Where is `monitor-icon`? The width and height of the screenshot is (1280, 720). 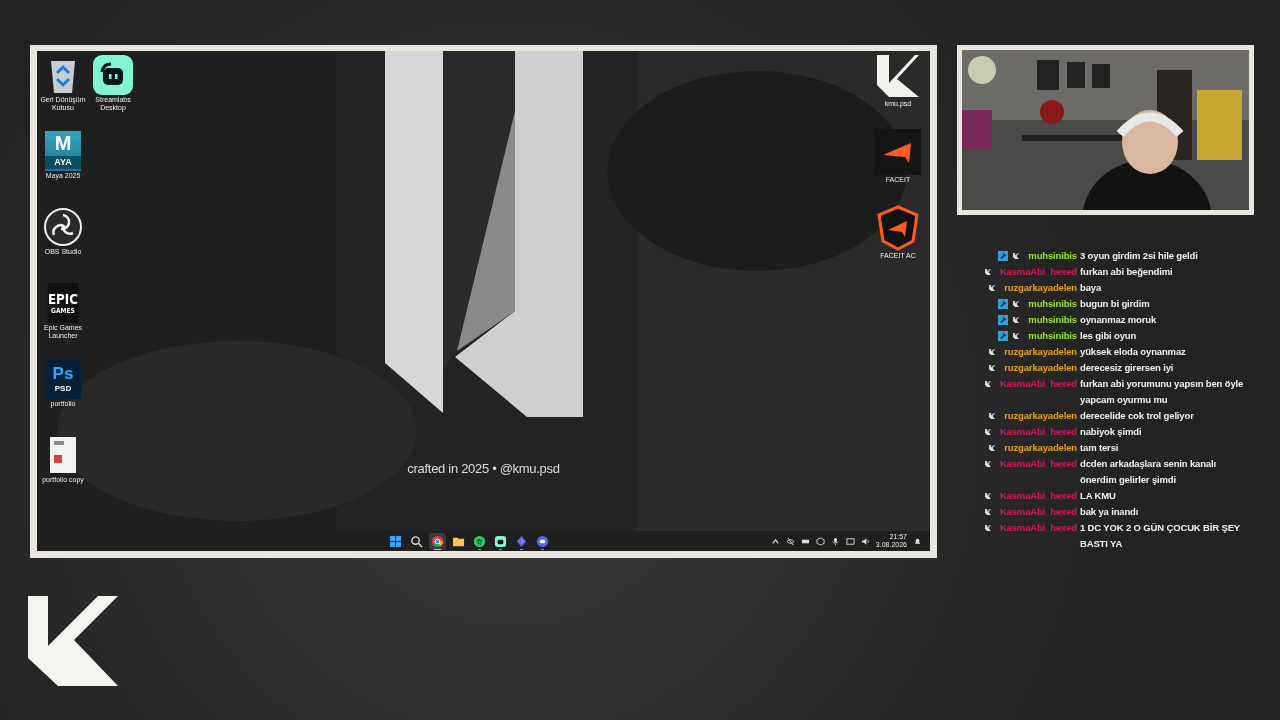
monitor-icon is located at coordinates (850, 541).